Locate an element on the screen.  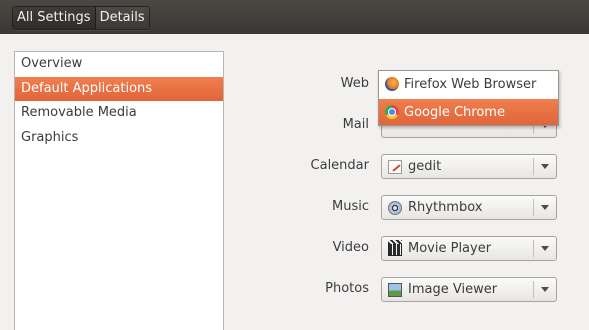
web-label: Web is located at coordinates (354, 83).